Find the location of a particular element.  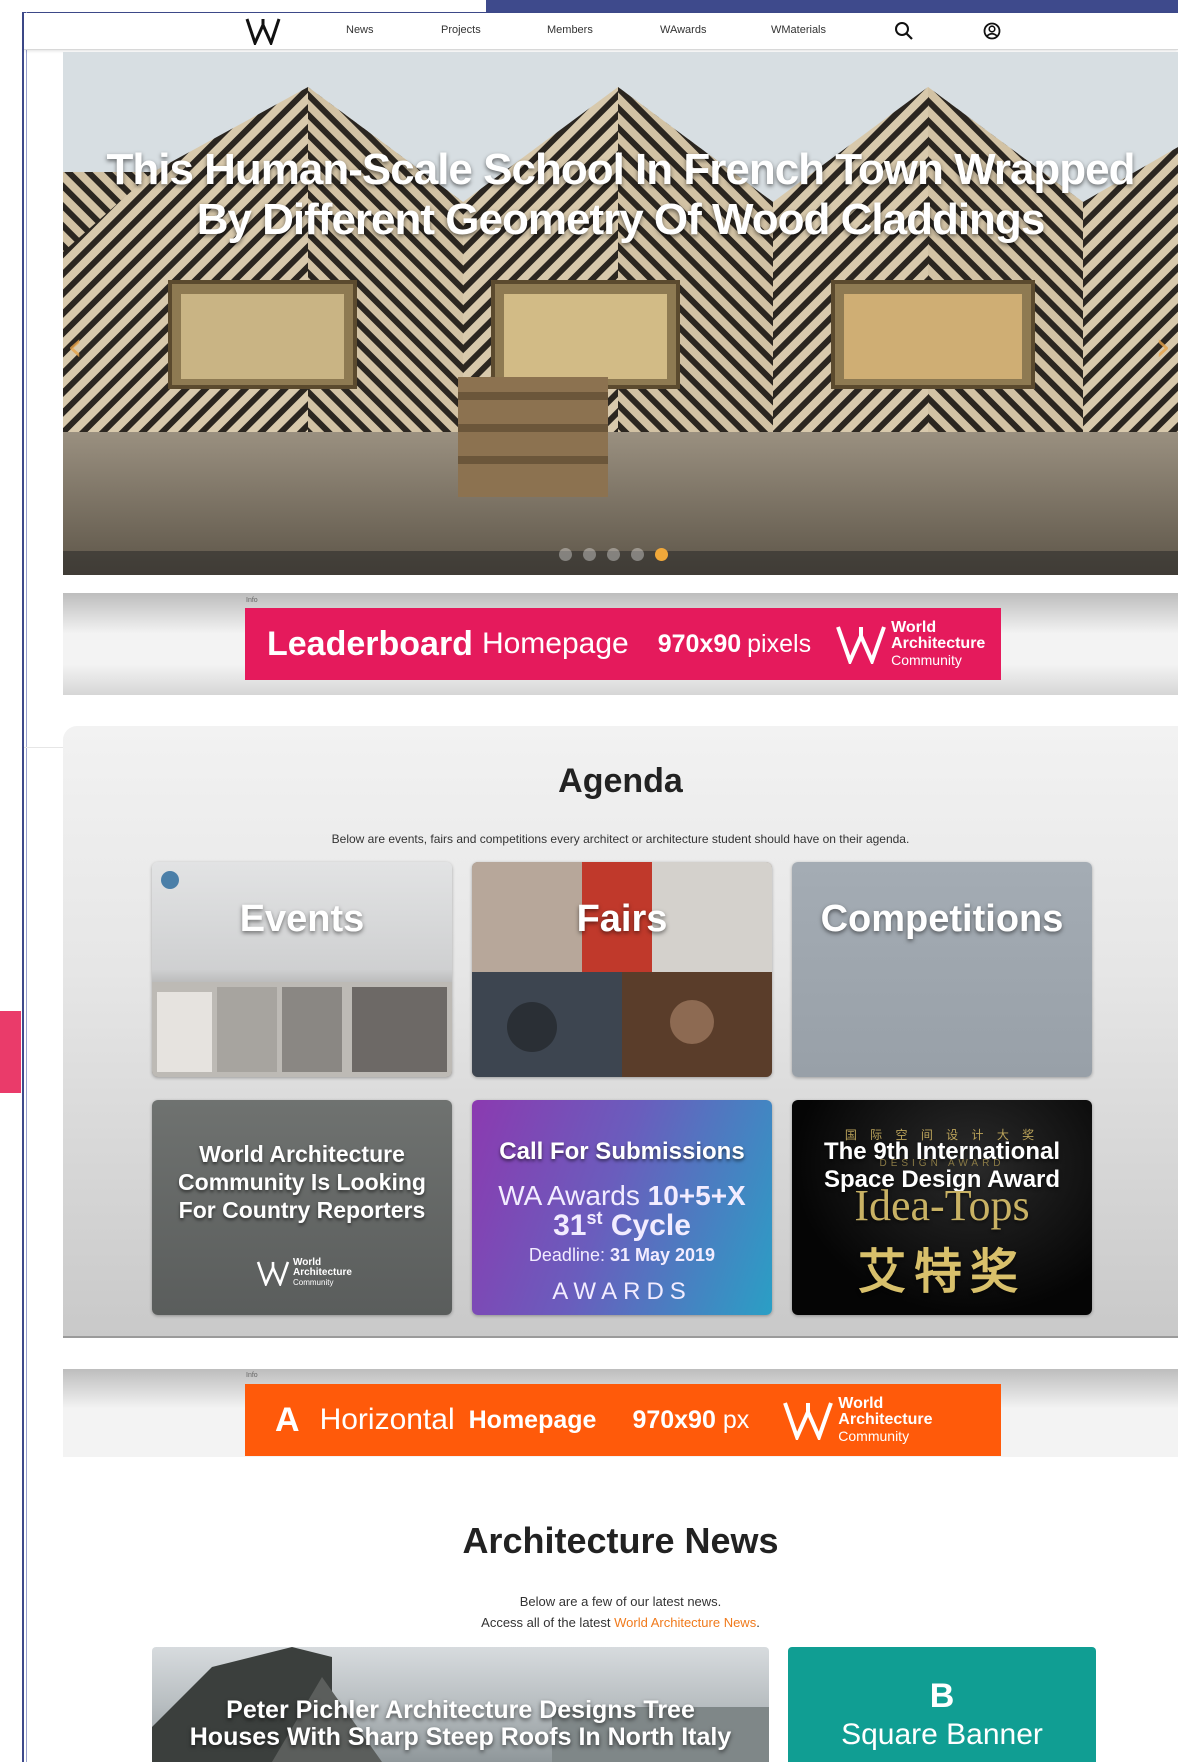

promo-text: 10+5+X is located at coordinates (696, 1195).